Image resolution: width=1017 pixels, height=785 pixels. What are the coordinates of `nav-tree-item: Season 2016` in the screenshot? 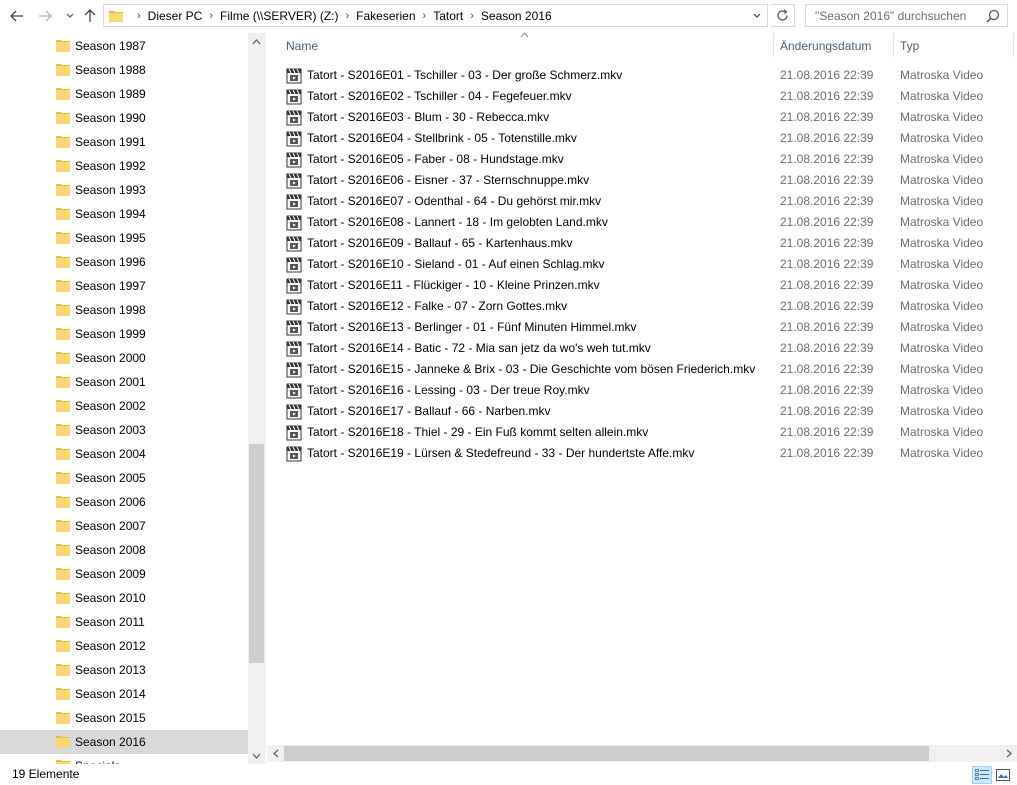 It's located at (124, 742).